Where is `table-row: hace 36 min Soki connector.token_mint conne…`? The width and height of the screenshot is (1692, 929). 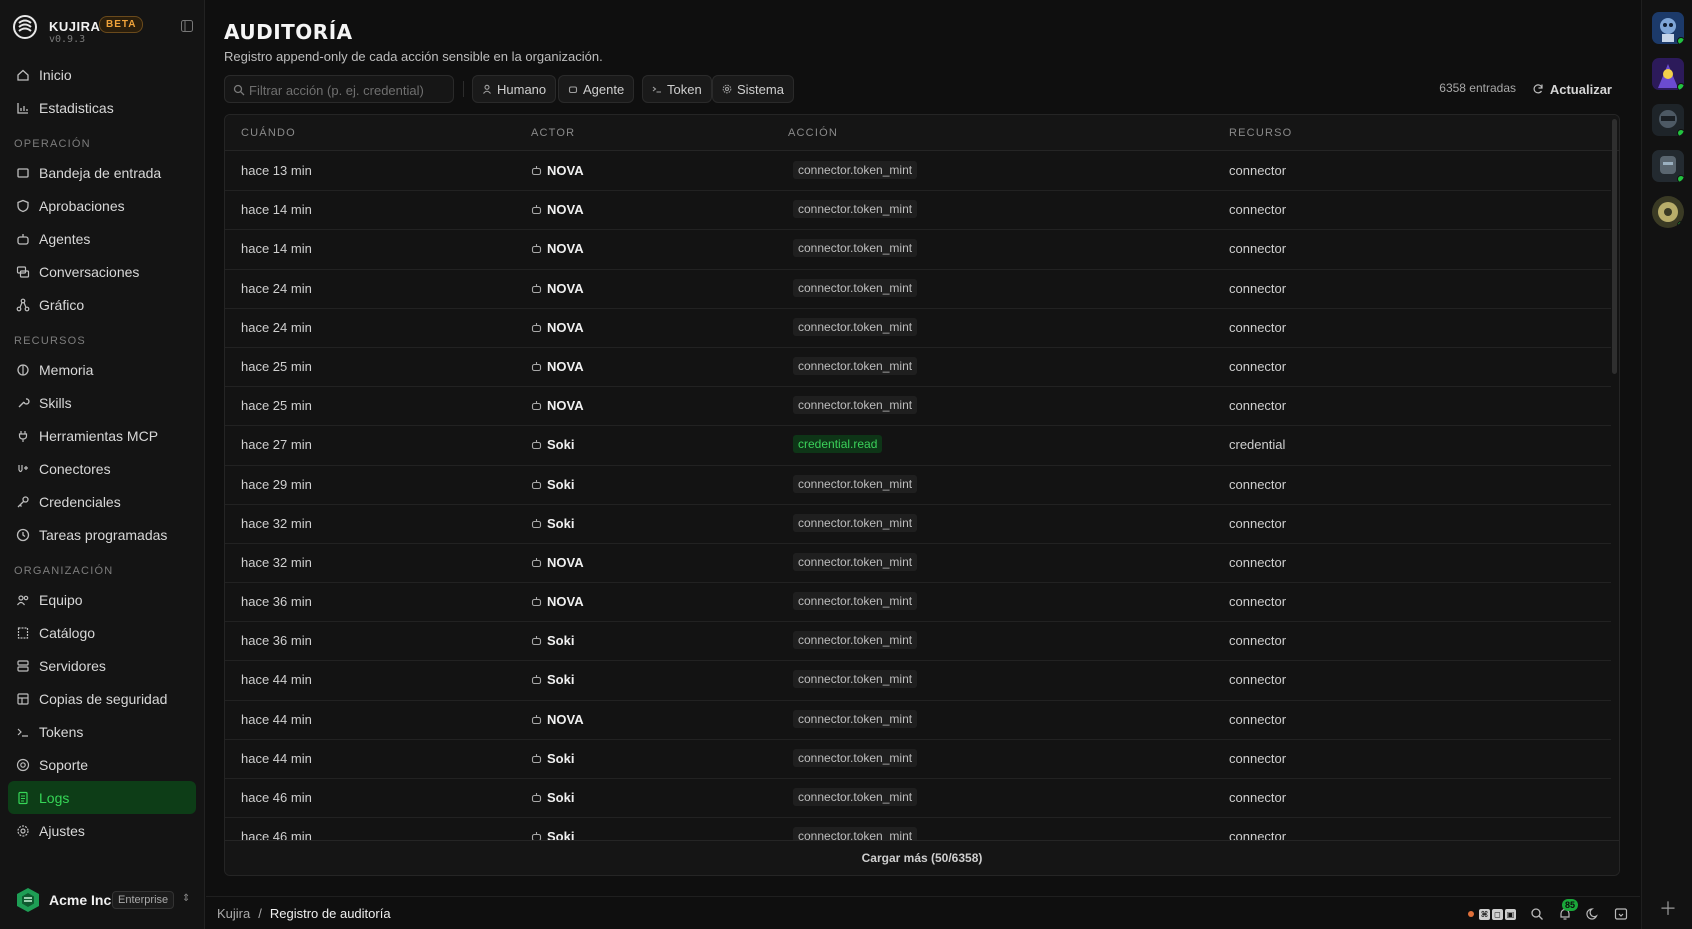
table-row: hace 36 min Soki connector.token_mint conne… is located at coordinates (918, 642).